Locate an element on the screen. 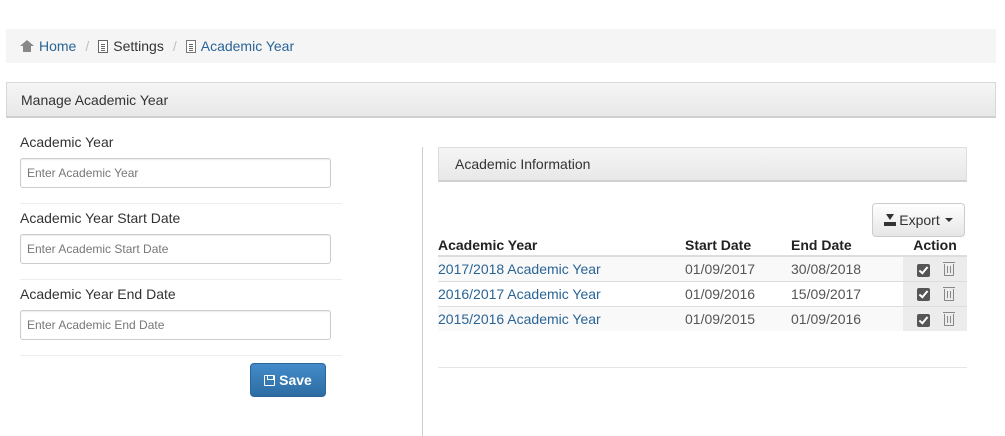  cell-end-date: 01/09/2016 is located at coordinates (847, 318).